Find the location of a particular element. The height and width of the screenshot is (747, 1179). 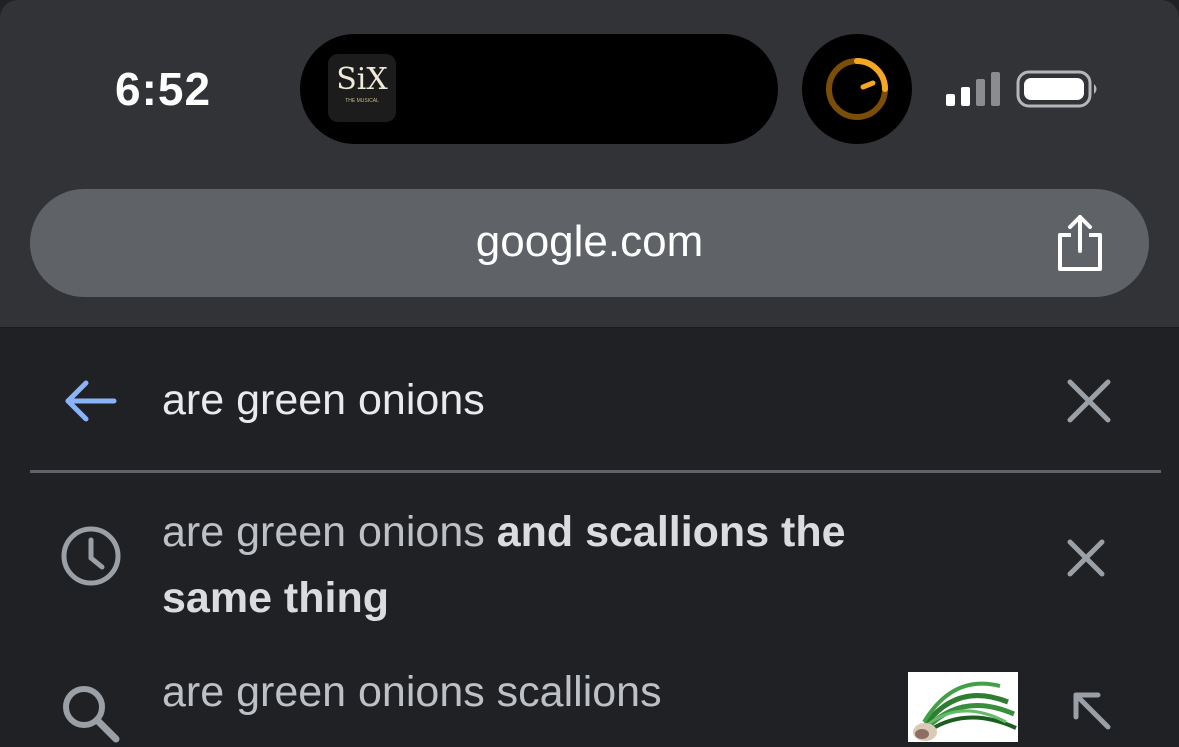

back-arrow-icon is located at coordinates (90, 401).